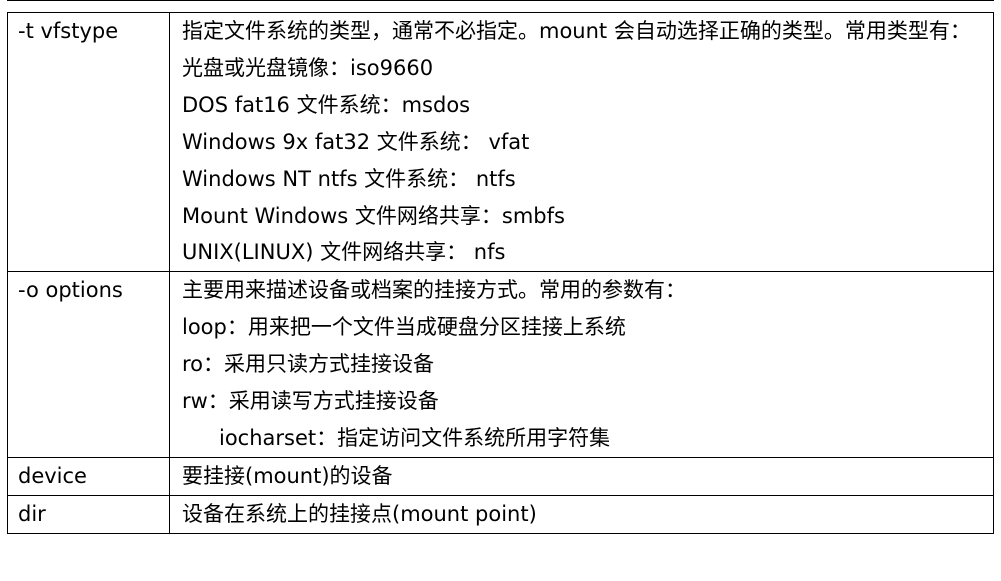 This screenshot has height=581, width=1001. I want to click on table-row-device: device 要挂接(mount)的设备, so click(500, 476).